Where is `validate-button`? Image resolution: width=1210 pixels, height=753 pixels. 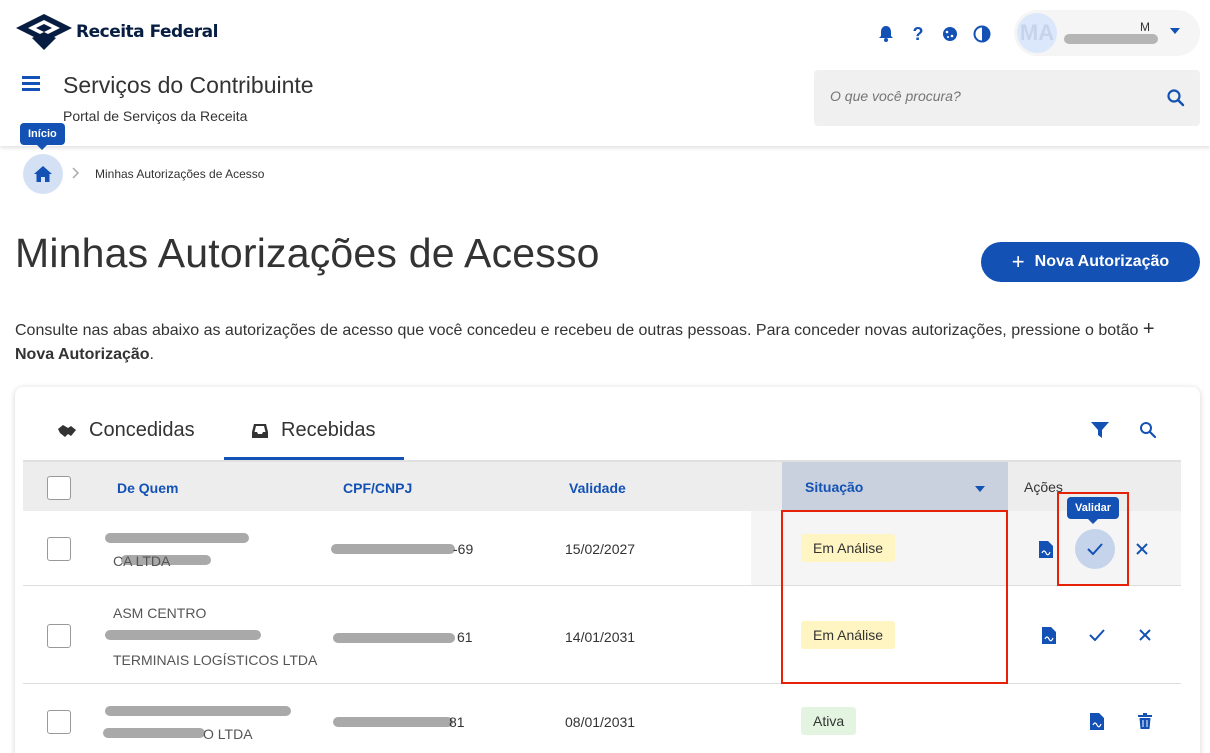
validate-button is located at coordinates (1097, 635).